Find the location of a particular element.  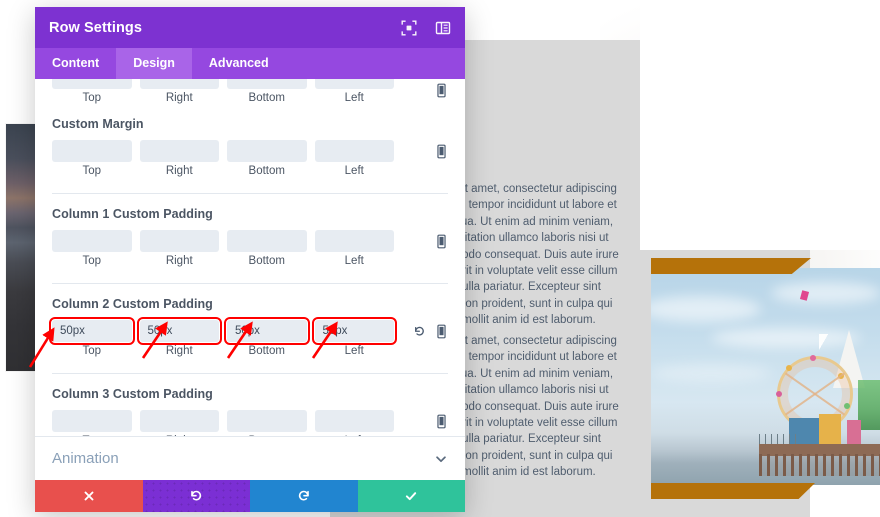

field-left: 50px Left is located at coordinates (354, 337).